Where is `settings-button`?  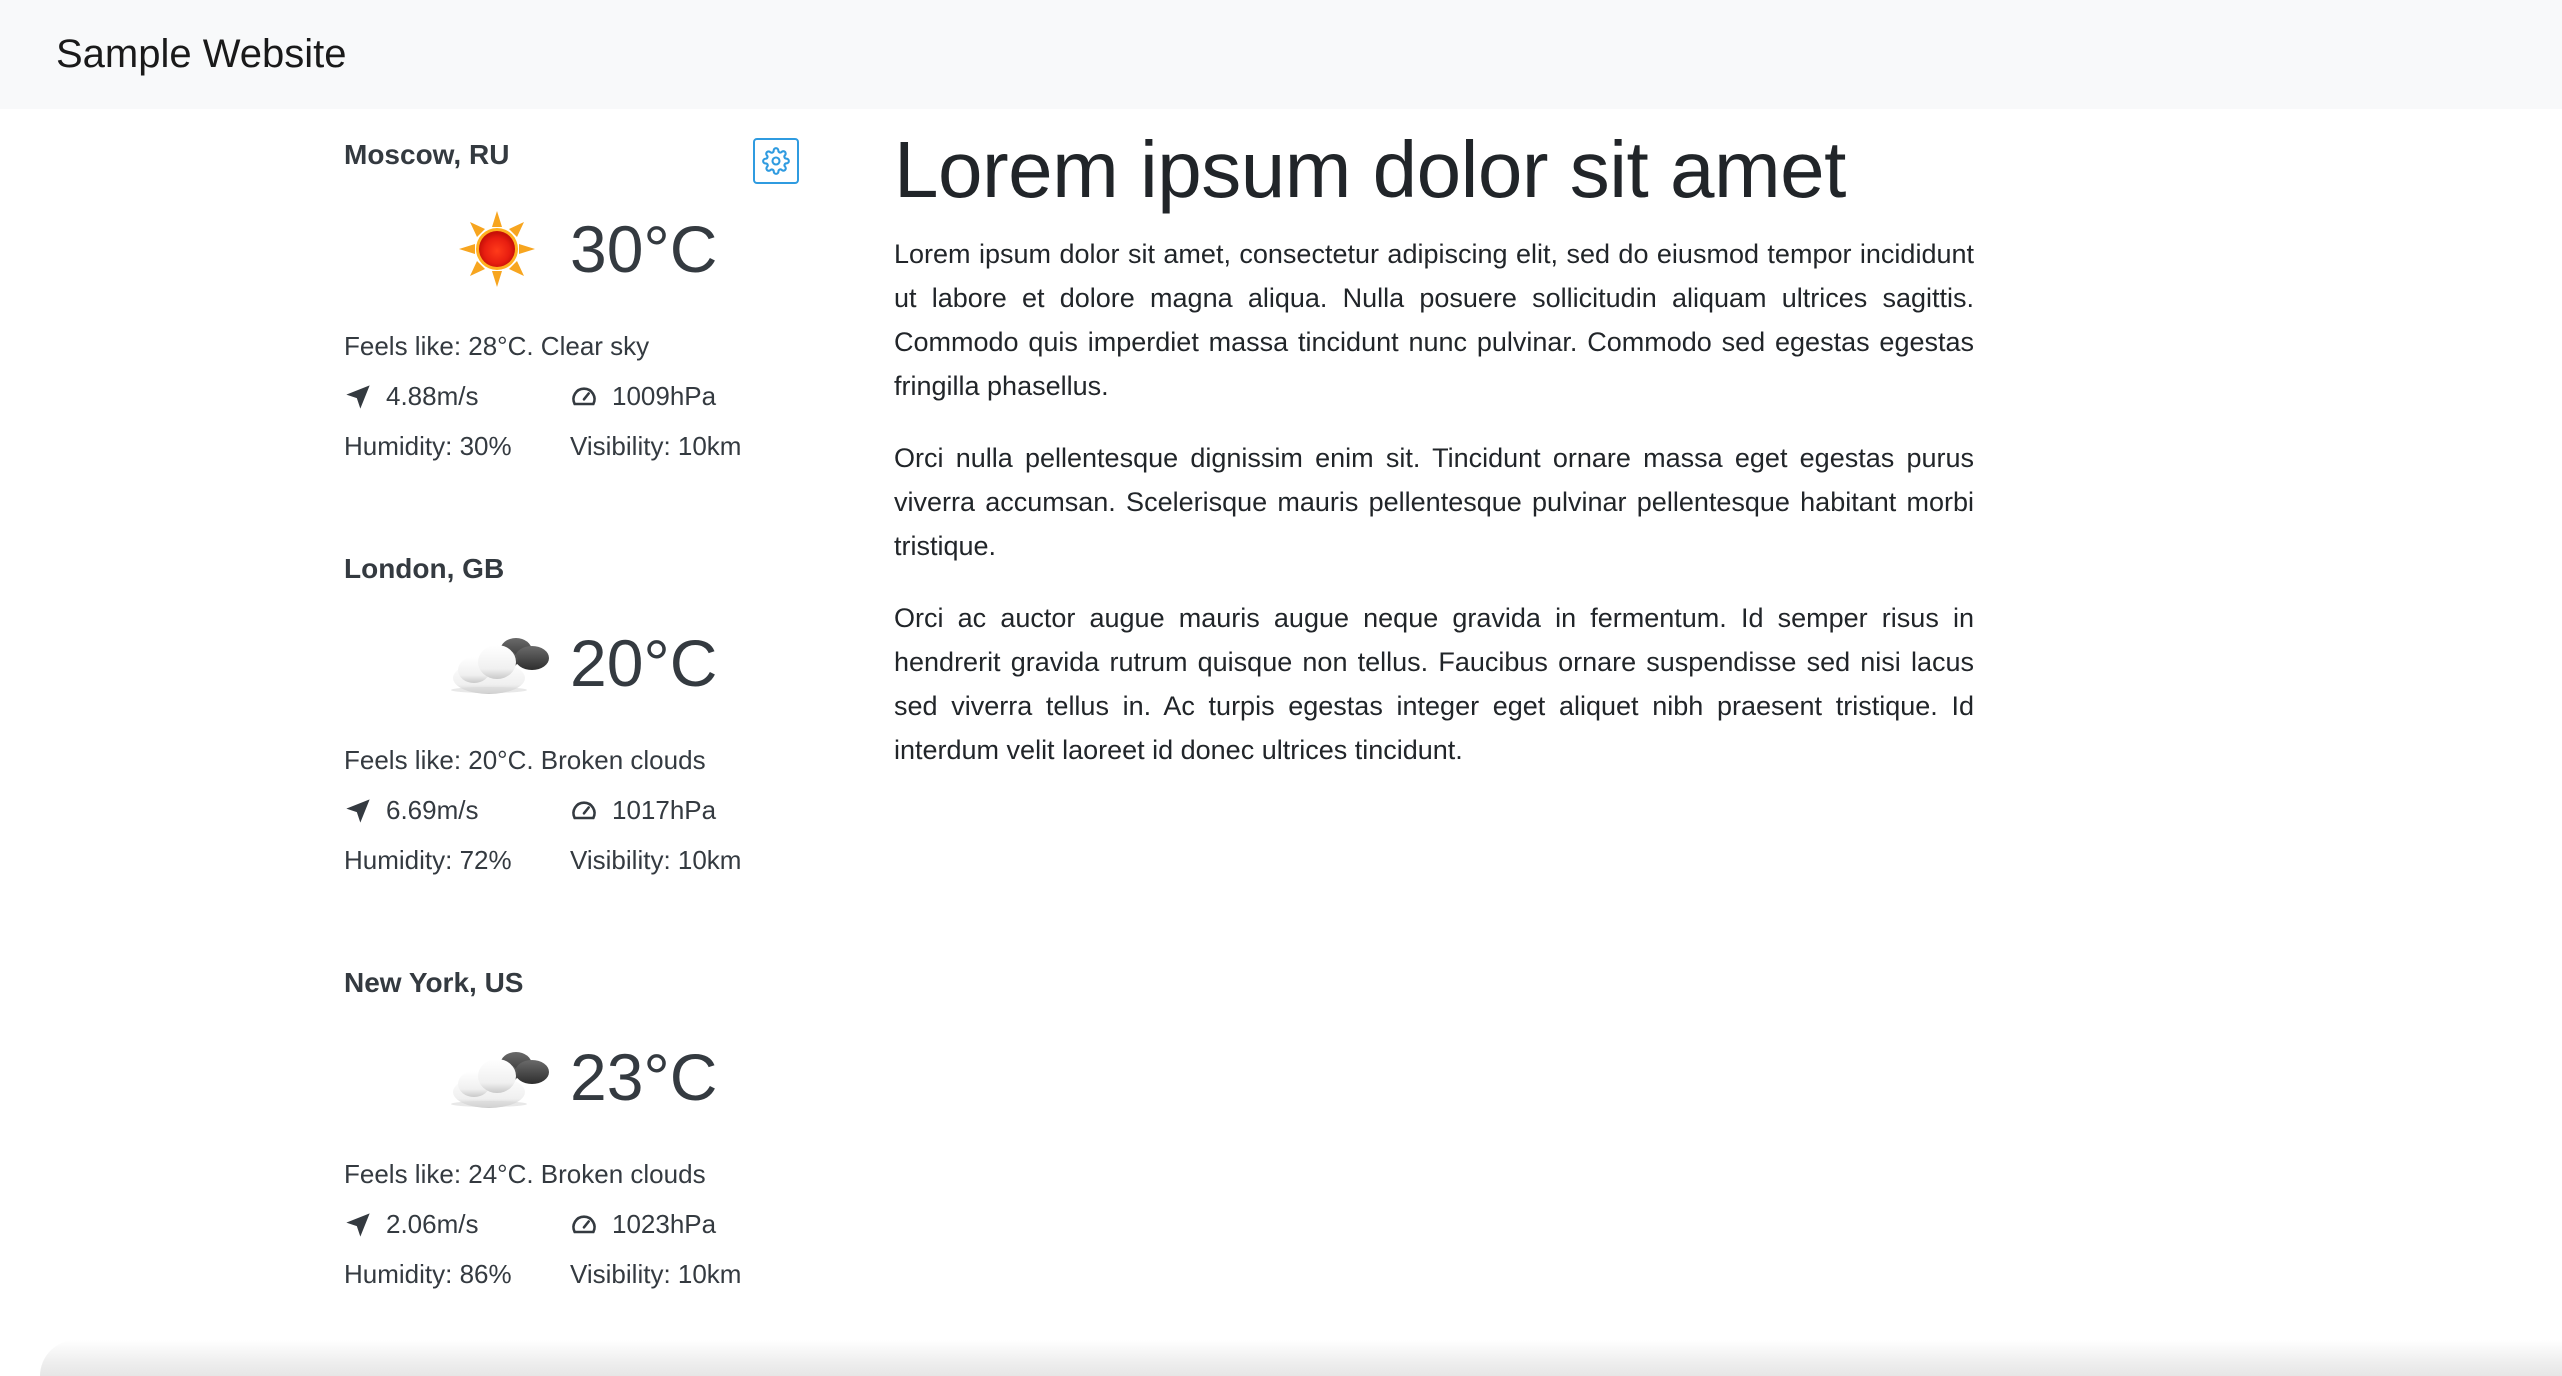
settings-button is located at coordinates (776, 161).